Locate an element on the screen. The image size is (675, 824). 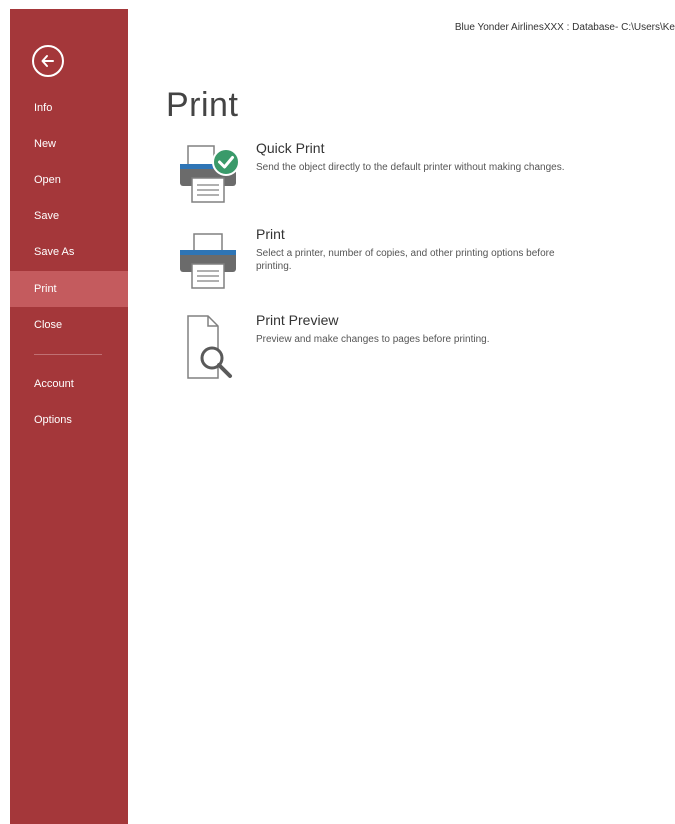
print-preview-icon is located at coordinates (209, 347).